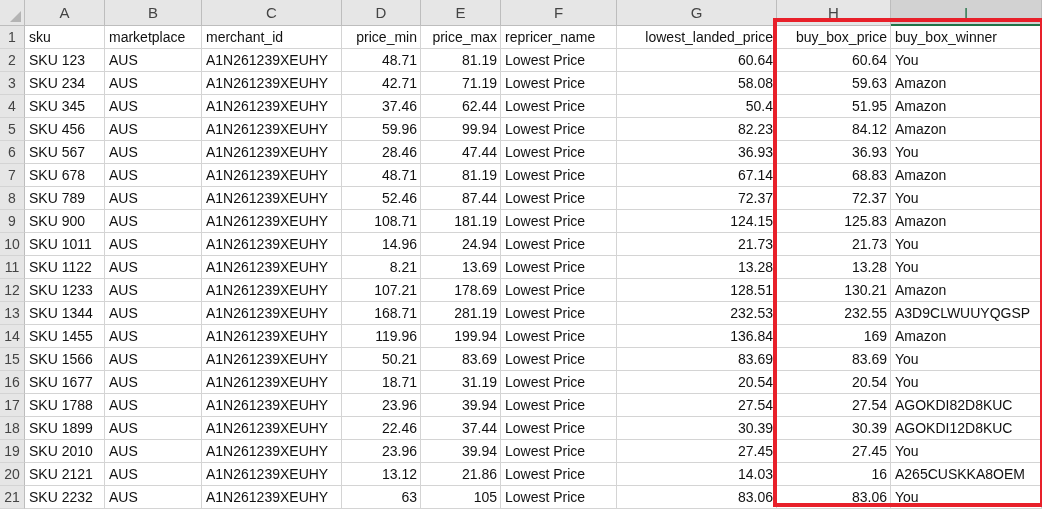 The width and height of the screenshot is (1042, 513). What do you see at coordinates (461, 13) in the screenshot?
I see `column-header: E` at bounding box center [461, 13].